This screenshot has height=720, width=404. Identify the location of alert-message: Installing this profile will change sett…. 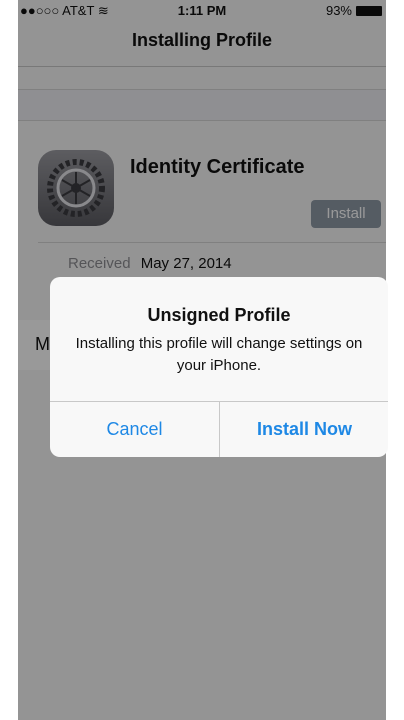
(219, 354).